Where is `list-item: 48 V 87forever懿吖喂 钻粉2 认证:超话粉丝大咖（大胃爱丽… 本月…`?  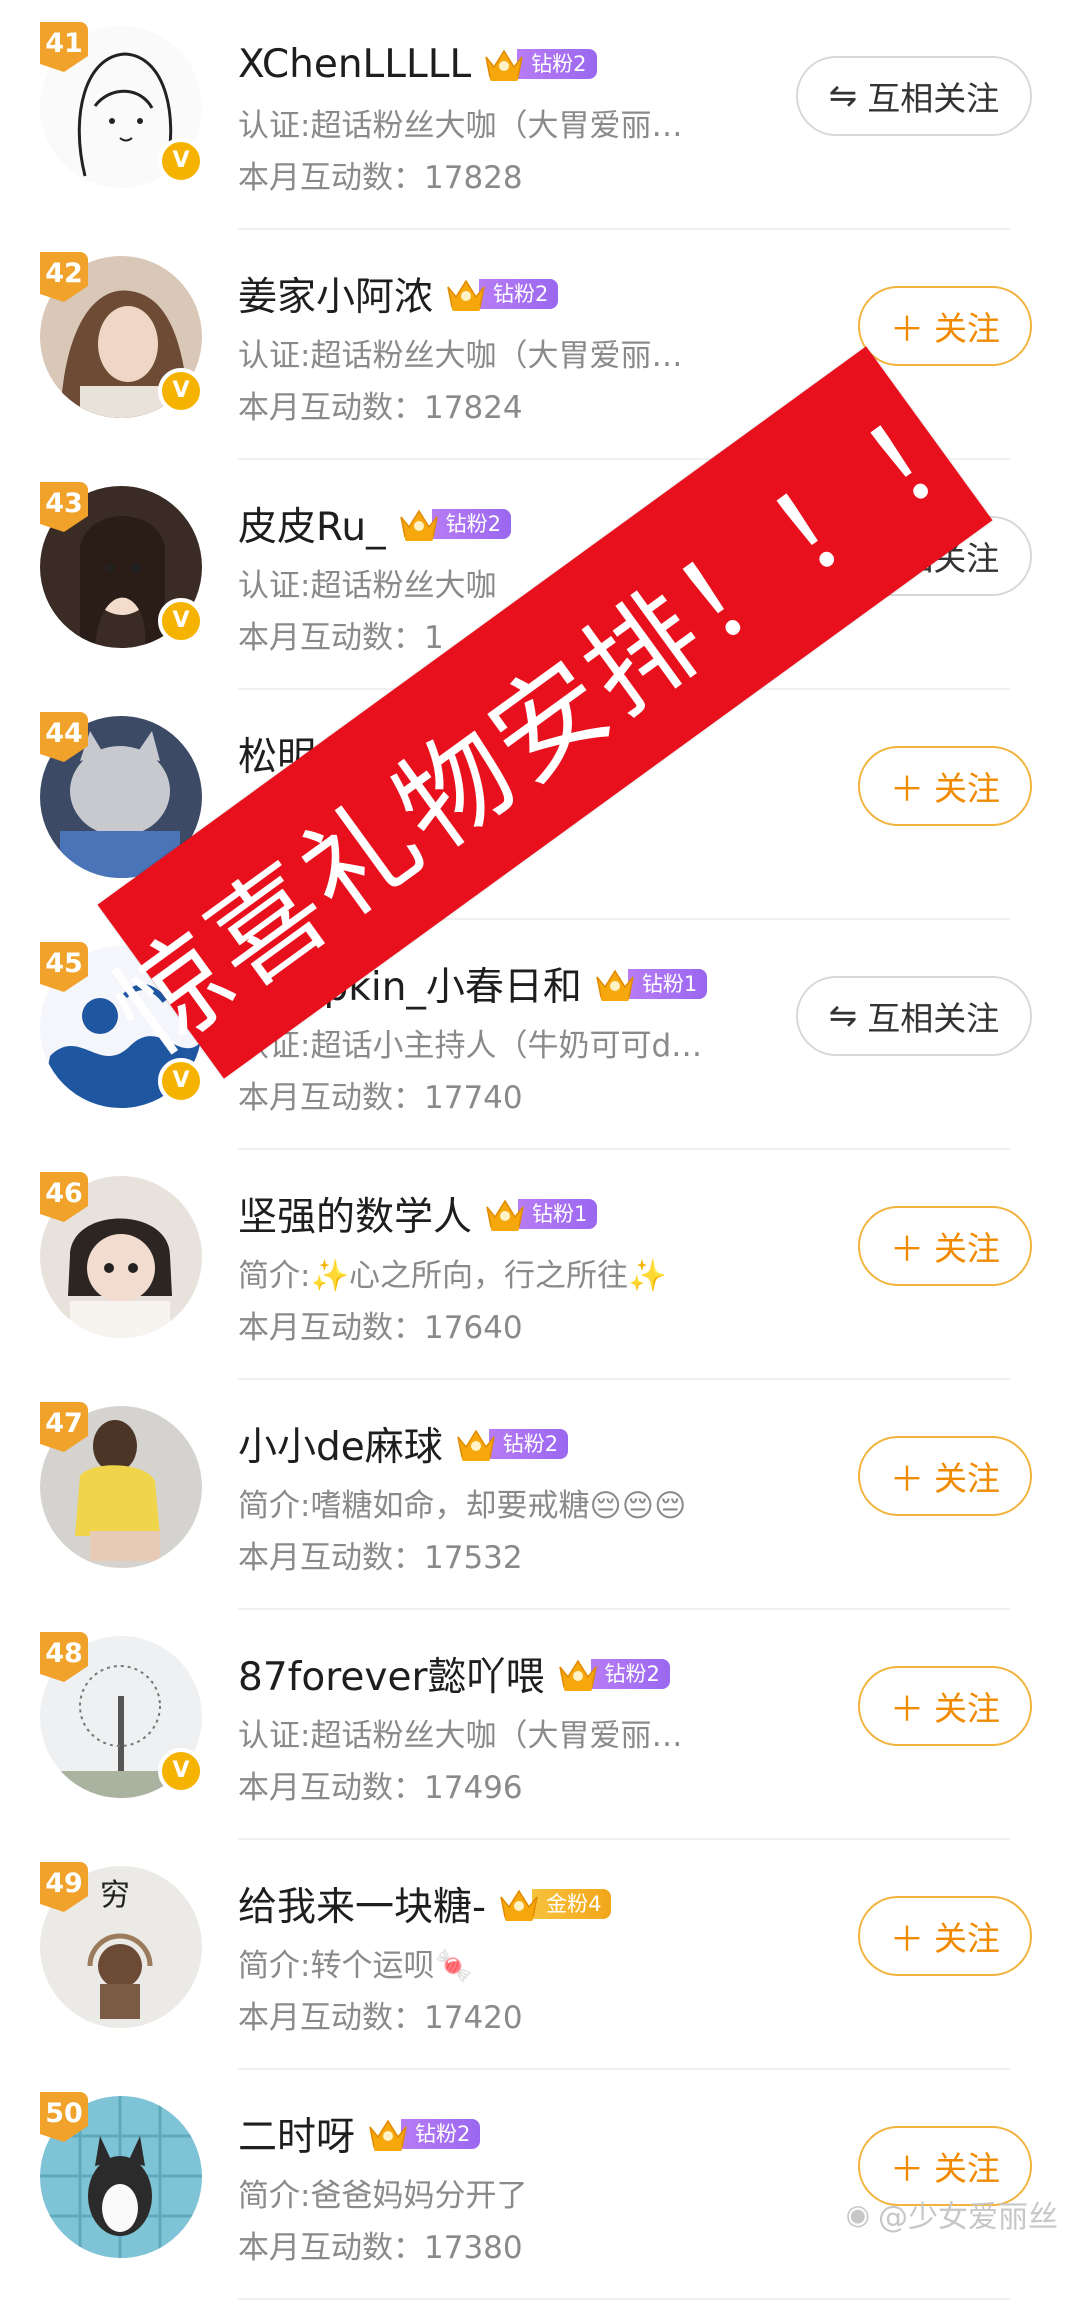
list-item: 48 V 87forever懿吖喂 钻粉2 认证:超话粉丝大咖（大胃爱丽… 本月… is located at coordinates (540, 1725).